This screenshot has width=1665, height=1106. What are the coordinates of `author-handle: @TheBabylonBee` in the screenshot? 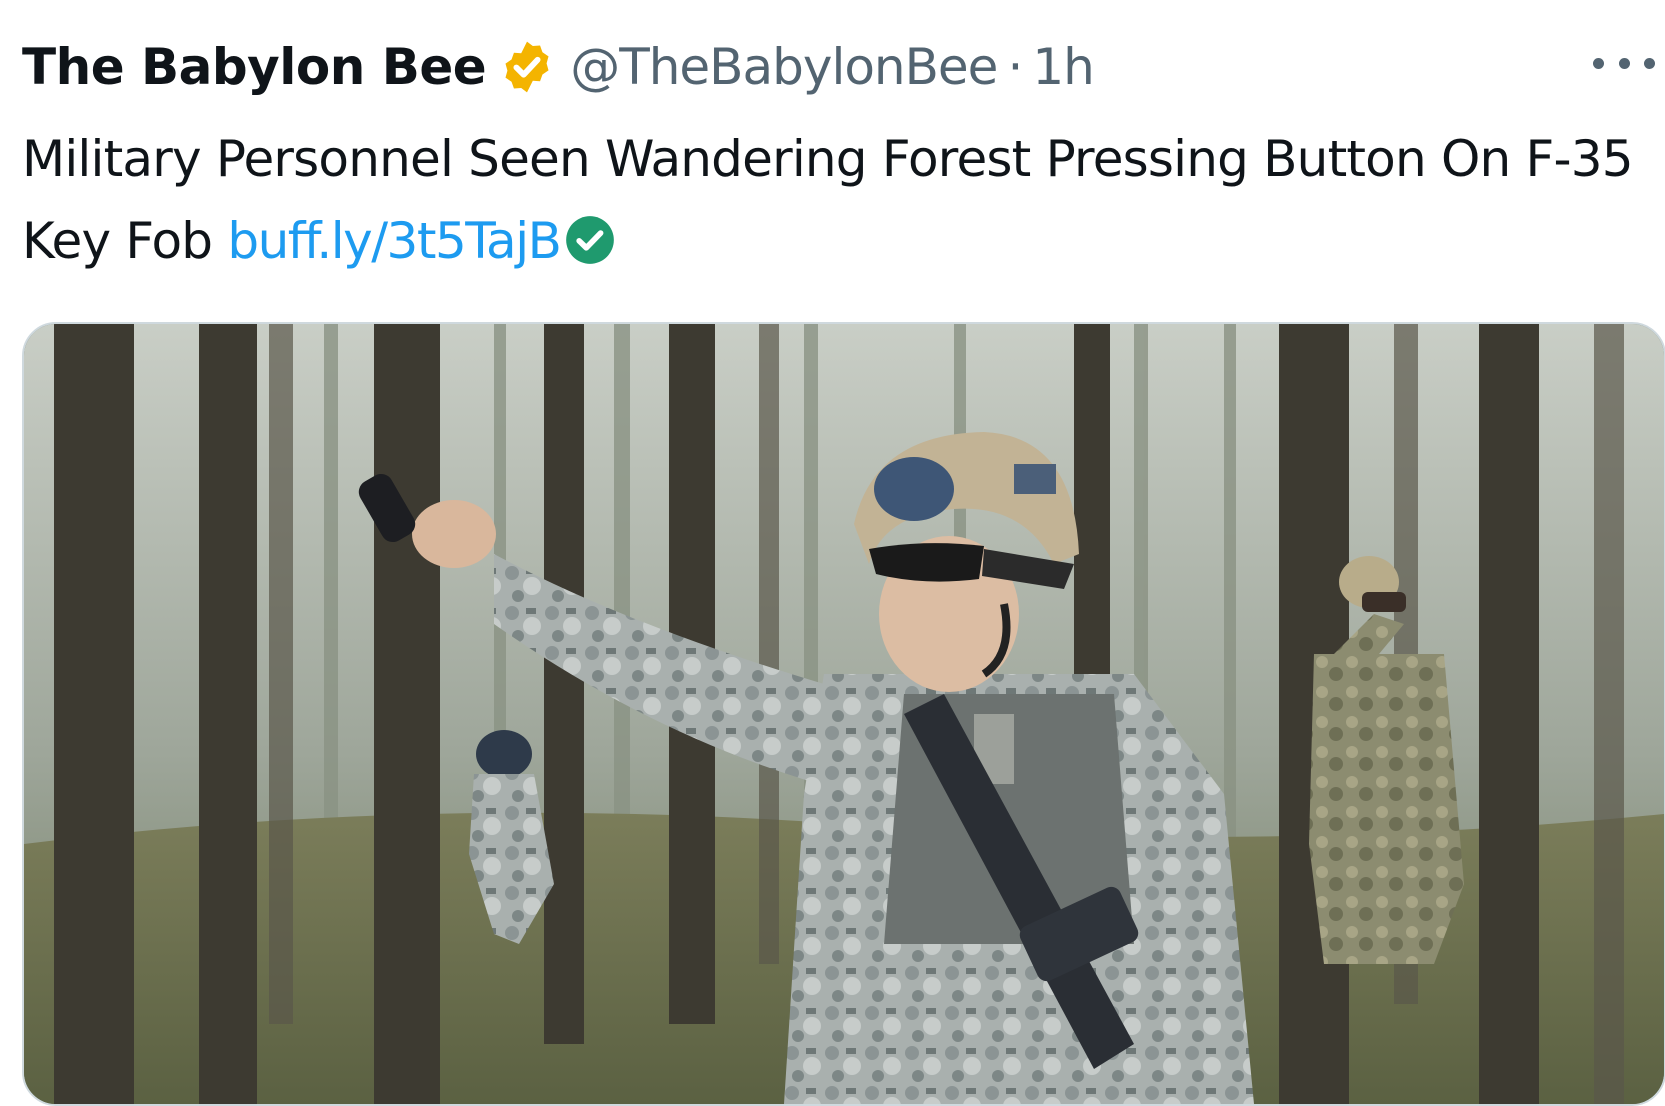 It's located at (784, 67).